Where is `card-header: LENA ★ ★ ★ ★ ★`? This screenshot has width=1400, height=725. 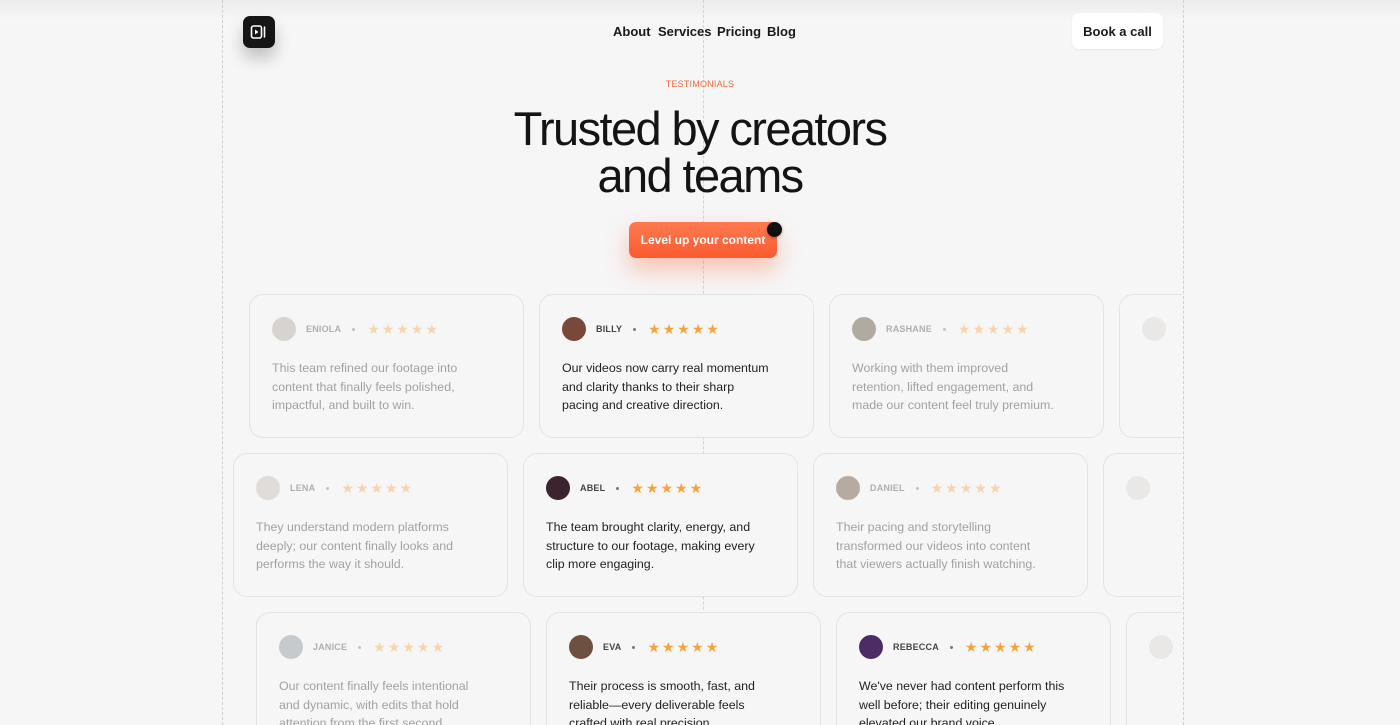
card-header: LENA ★ ★ ★ ★ ★ is located at coordinates (334, 488).